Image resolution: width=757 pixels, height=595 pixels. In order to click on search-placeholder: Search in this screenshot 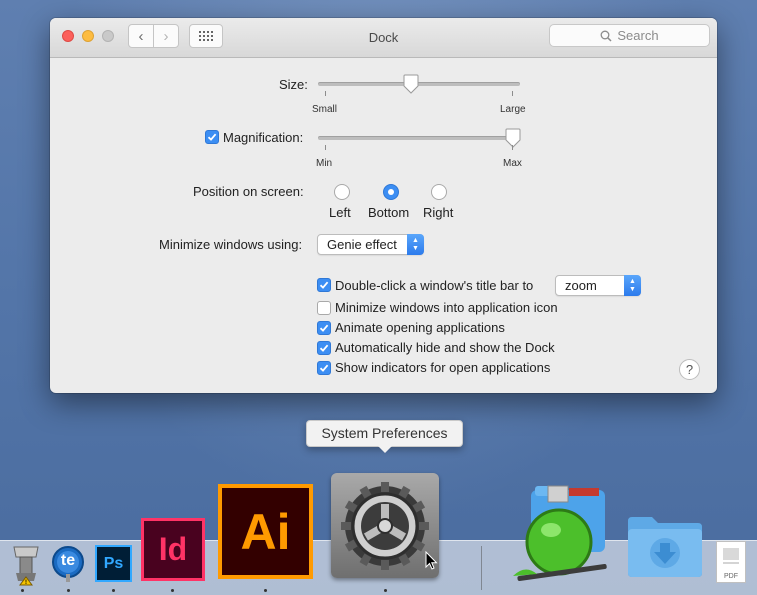, I will do `click(638, 35)`.